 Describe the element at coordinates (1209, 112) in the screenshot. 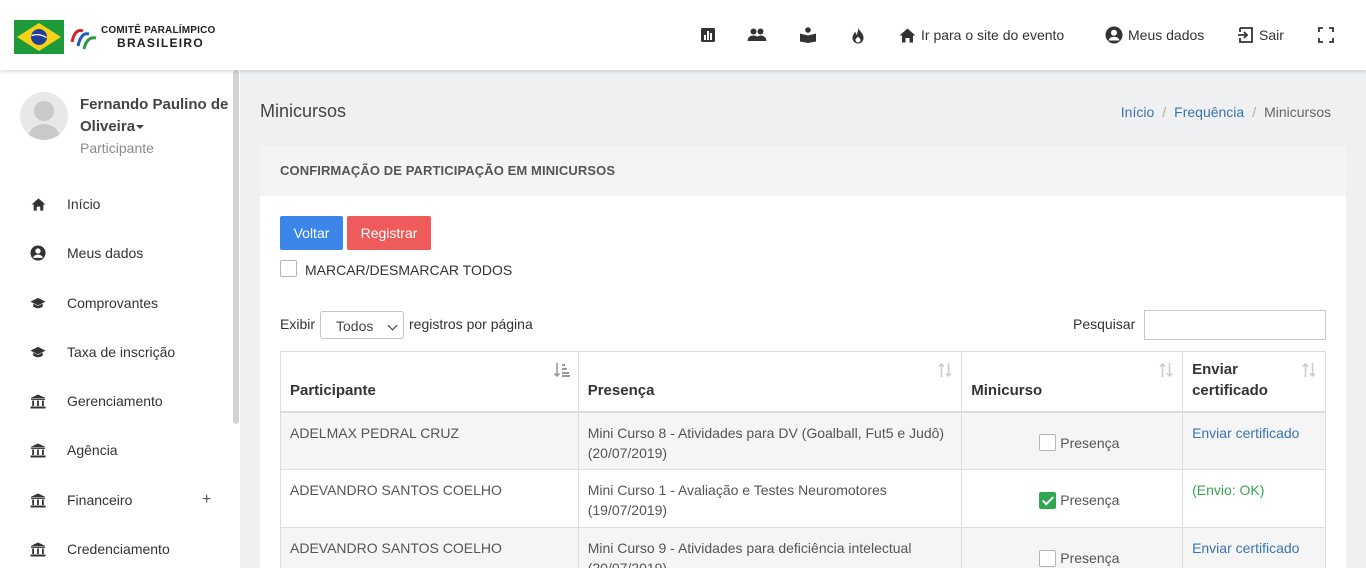

I see `breadcrumb-frequencia: Frequência` at that location.